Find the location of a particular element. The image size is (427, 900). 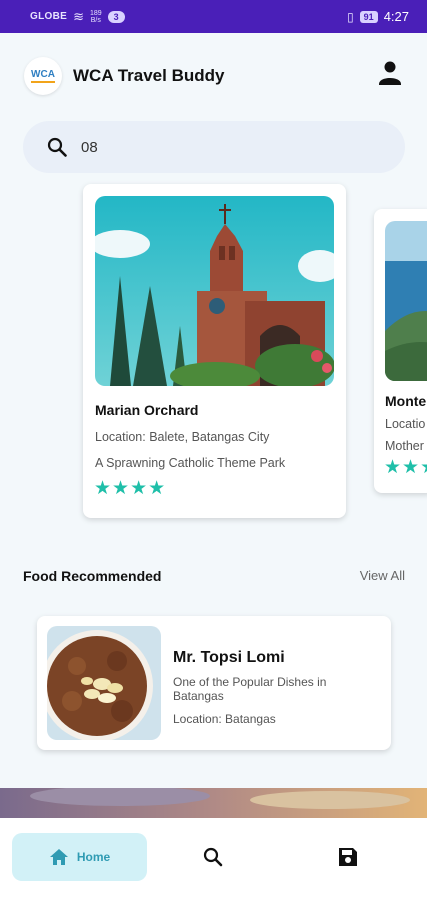

place-location: Location: Balete, Batangas City is located at coordinates (182, 437).